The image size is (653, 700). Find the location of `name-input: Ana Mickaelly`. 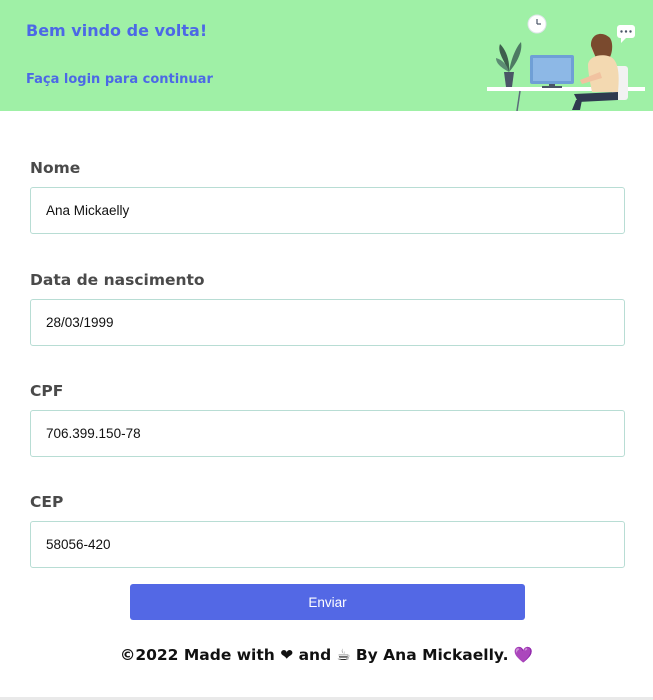

name-input: Ana Mickaelly is located at coordinates (327, 210).